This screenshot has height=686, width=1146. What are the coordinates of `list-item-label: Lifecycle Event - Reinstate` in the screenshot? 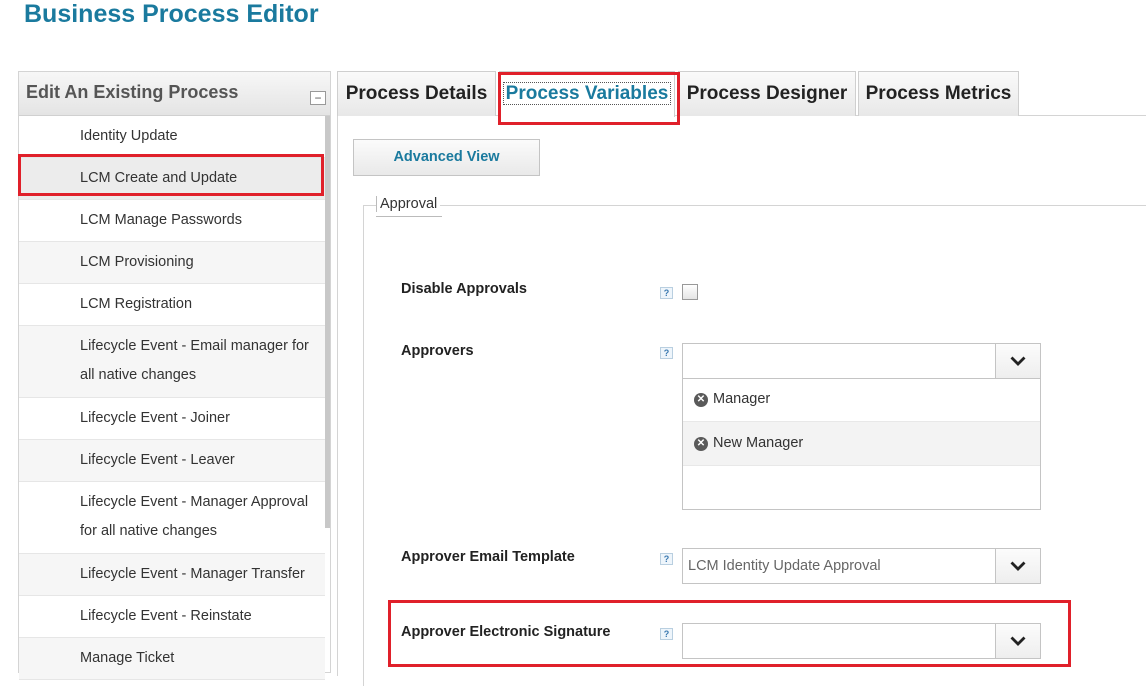 It's located at (166, 616).